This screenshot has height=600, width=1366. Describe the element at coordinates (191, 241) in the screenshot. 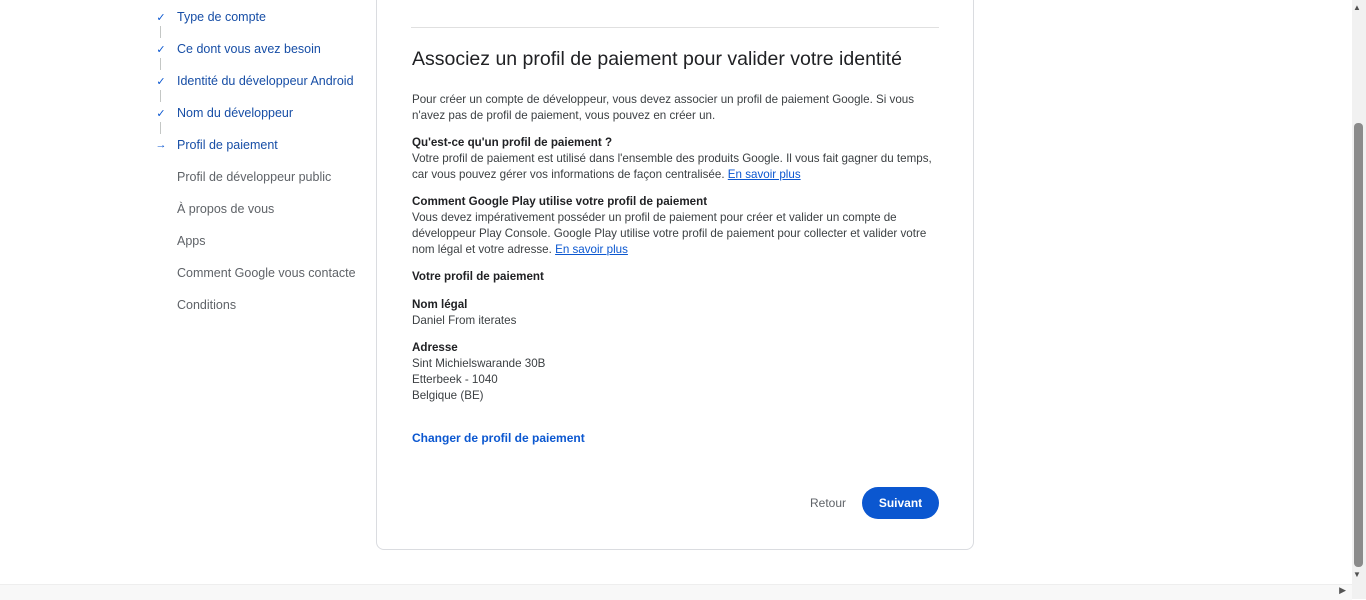

I see `step-label: Apps` at that location.